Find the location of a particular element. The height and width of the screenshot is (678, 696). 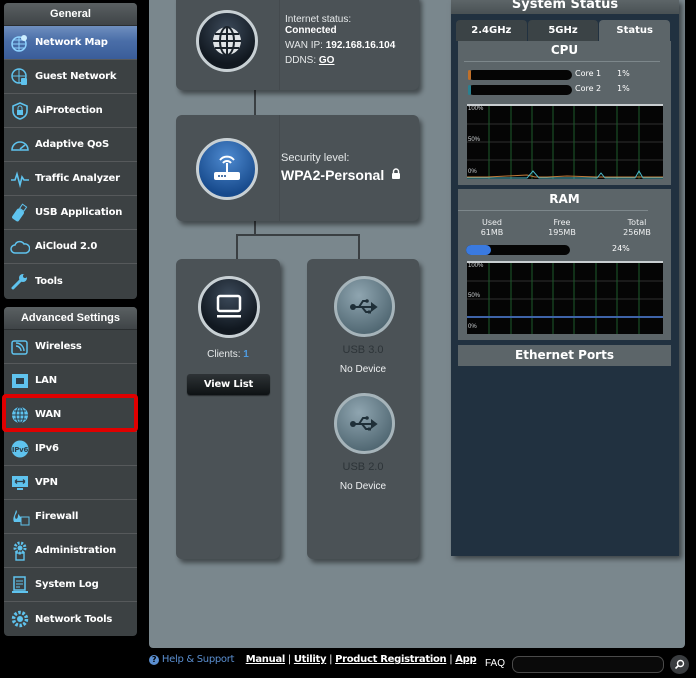

ram-used: Used 61MB is located at coordinates (492, 228).